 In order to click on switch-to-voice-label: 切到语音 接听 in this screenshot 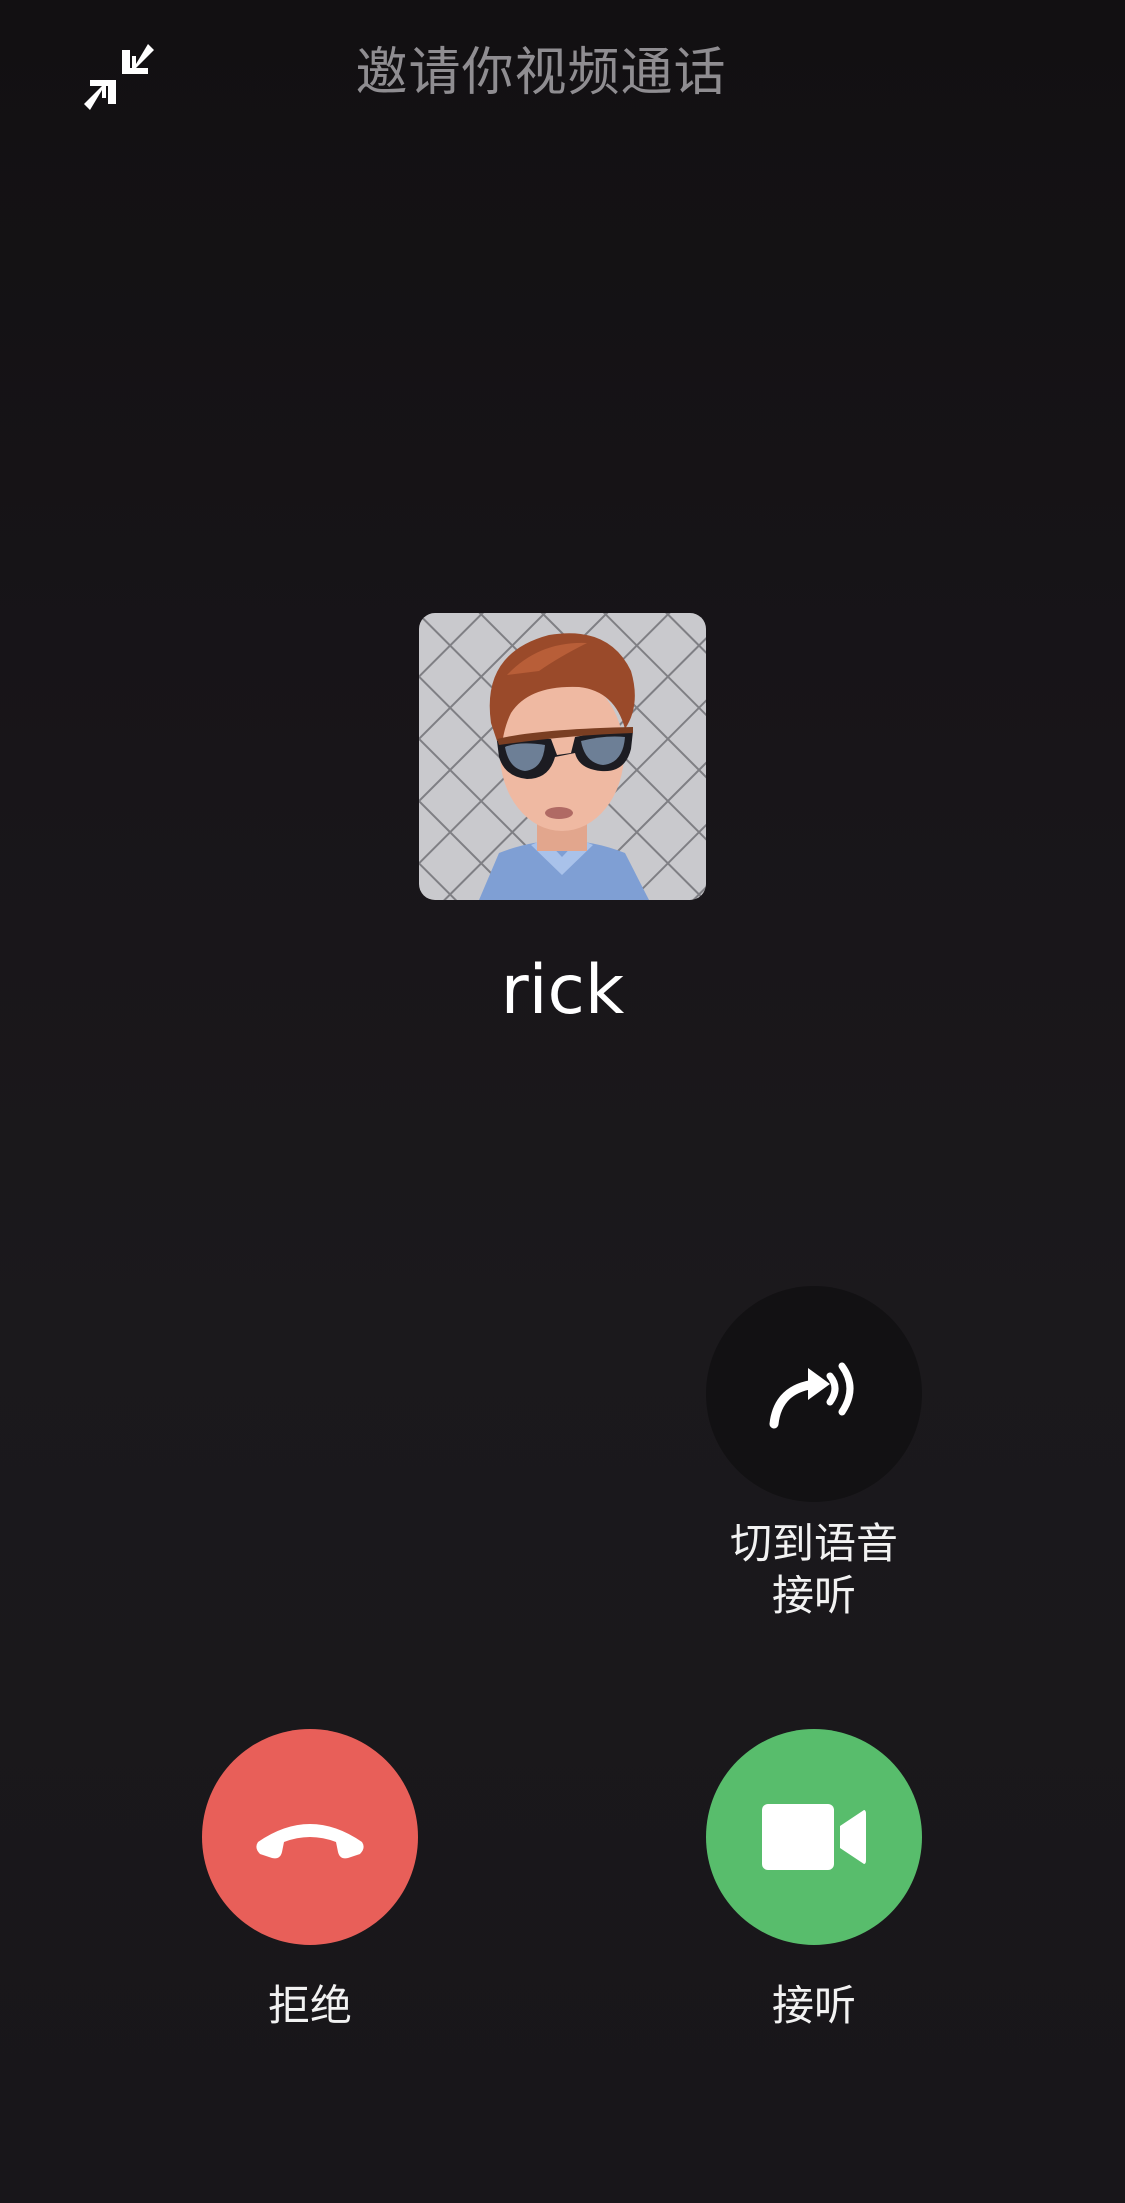, I will do `click(814, 1570)`.